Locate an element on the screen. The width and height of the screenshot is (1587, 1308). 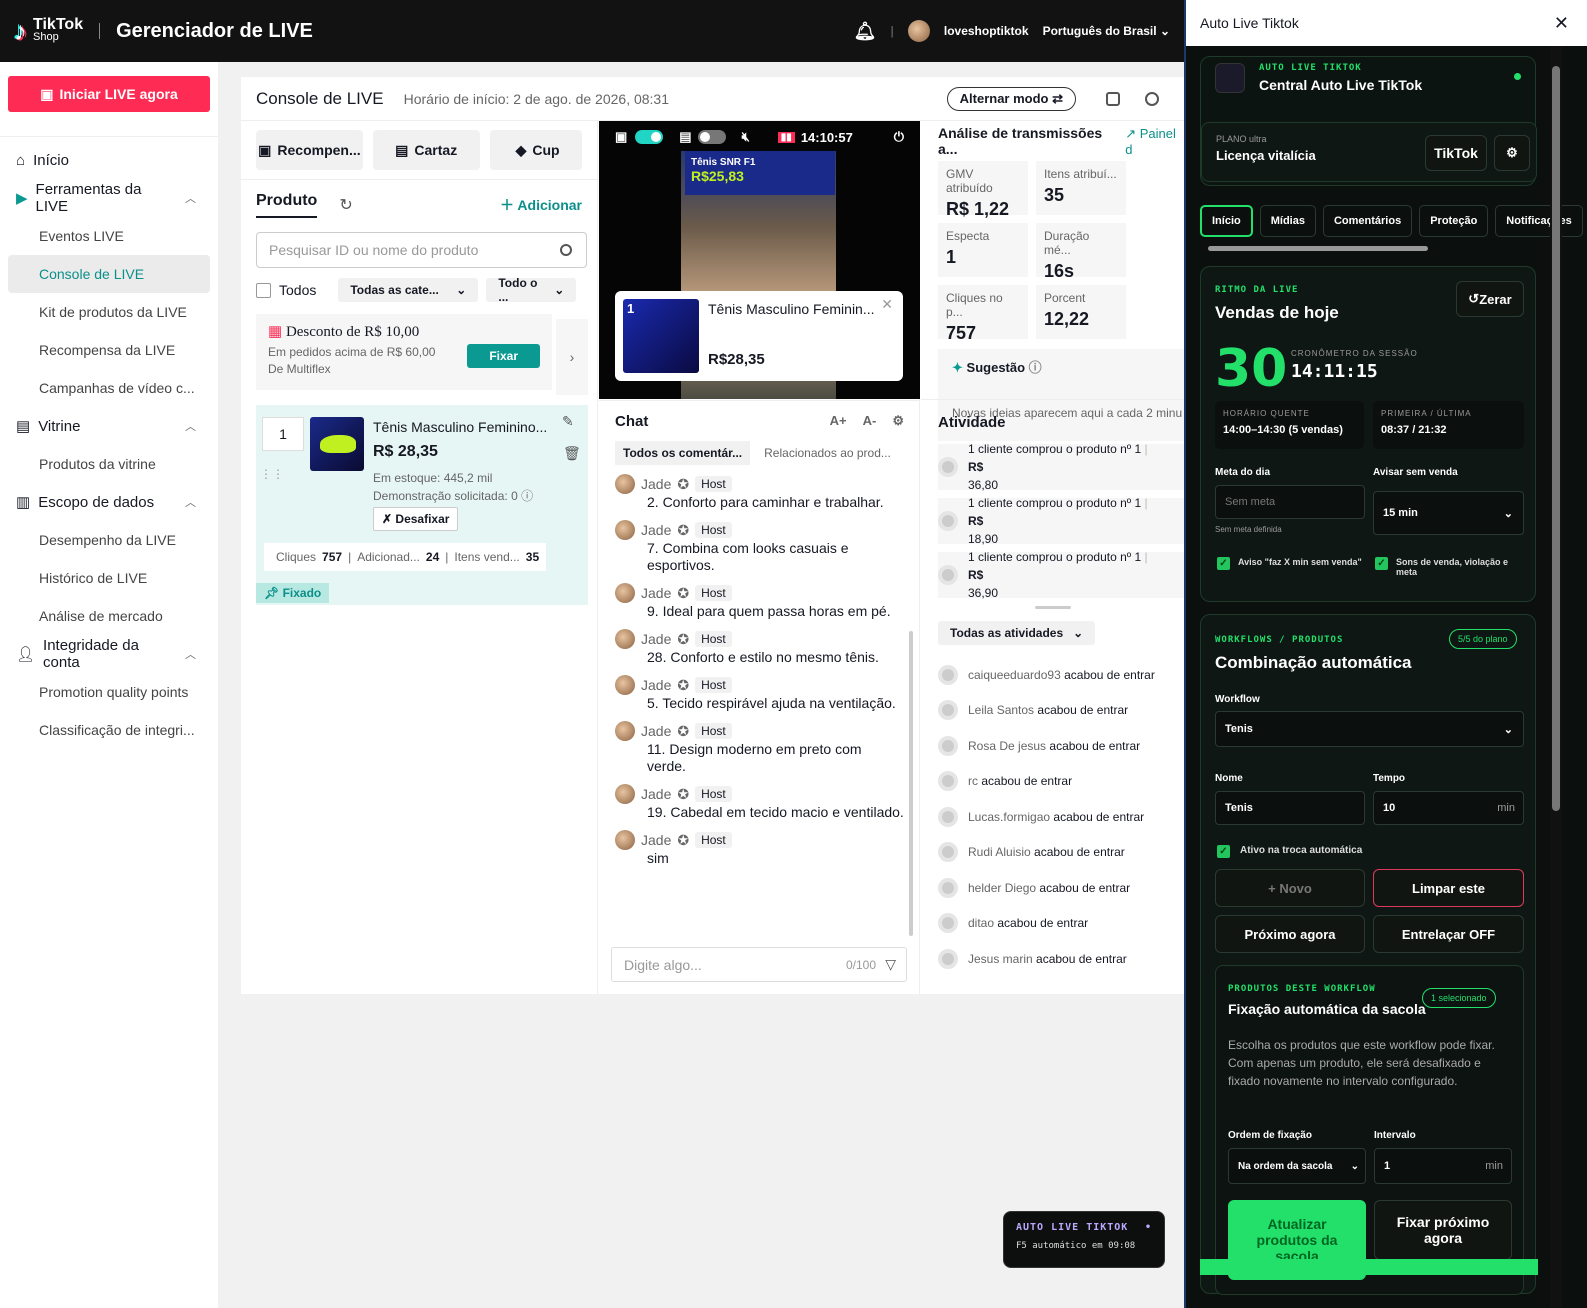
verified-icon: ✪ is located at coordinates (683, 684).